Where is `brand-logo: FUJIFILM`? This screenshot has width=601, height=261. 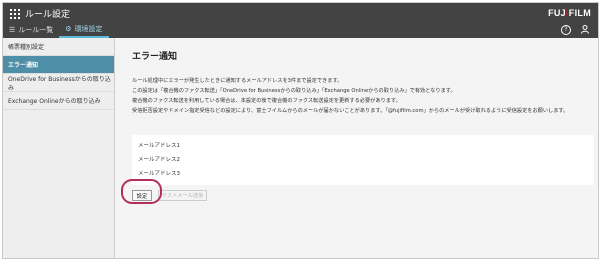
brand-logo: FUJIFILM is located at coordinates (569, 13).